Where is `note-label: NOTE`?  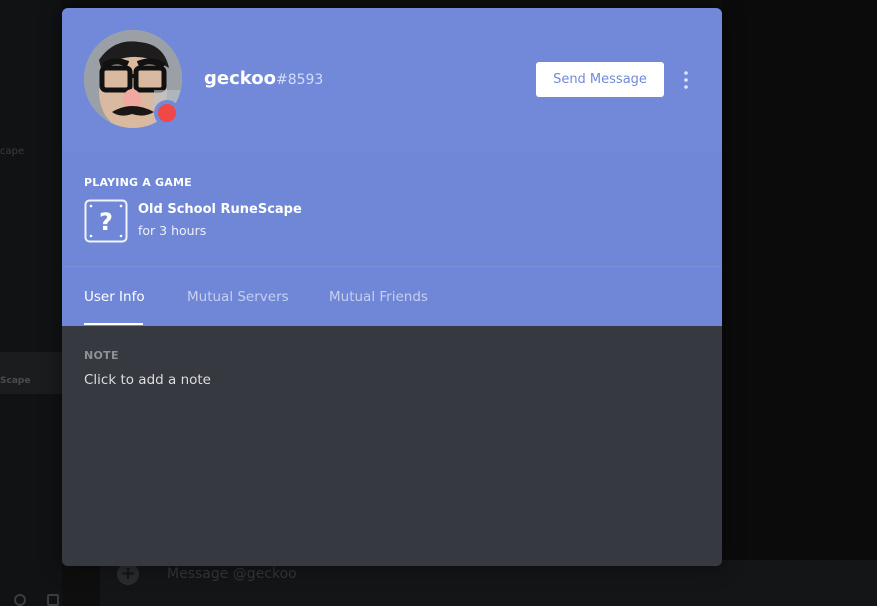 note-label: NOTE is located at coordinates (101, 355).